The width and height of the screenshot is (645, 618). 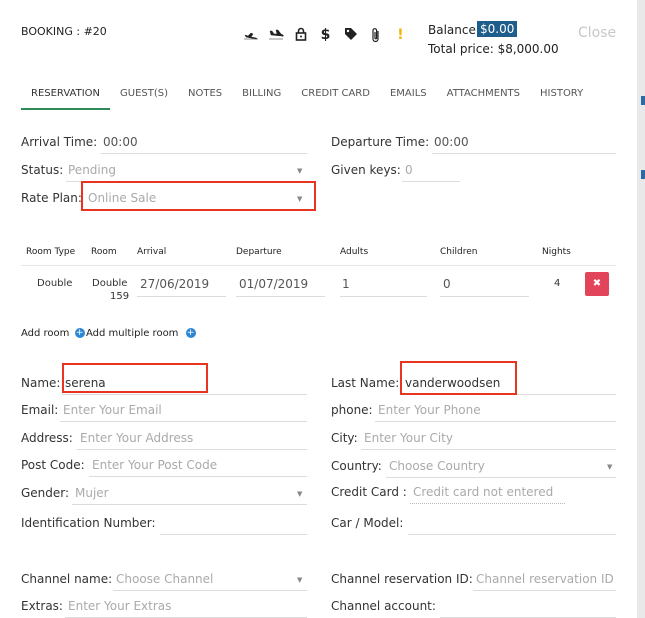 I want to click on status-select: Pending, so click(x=92, y=170).